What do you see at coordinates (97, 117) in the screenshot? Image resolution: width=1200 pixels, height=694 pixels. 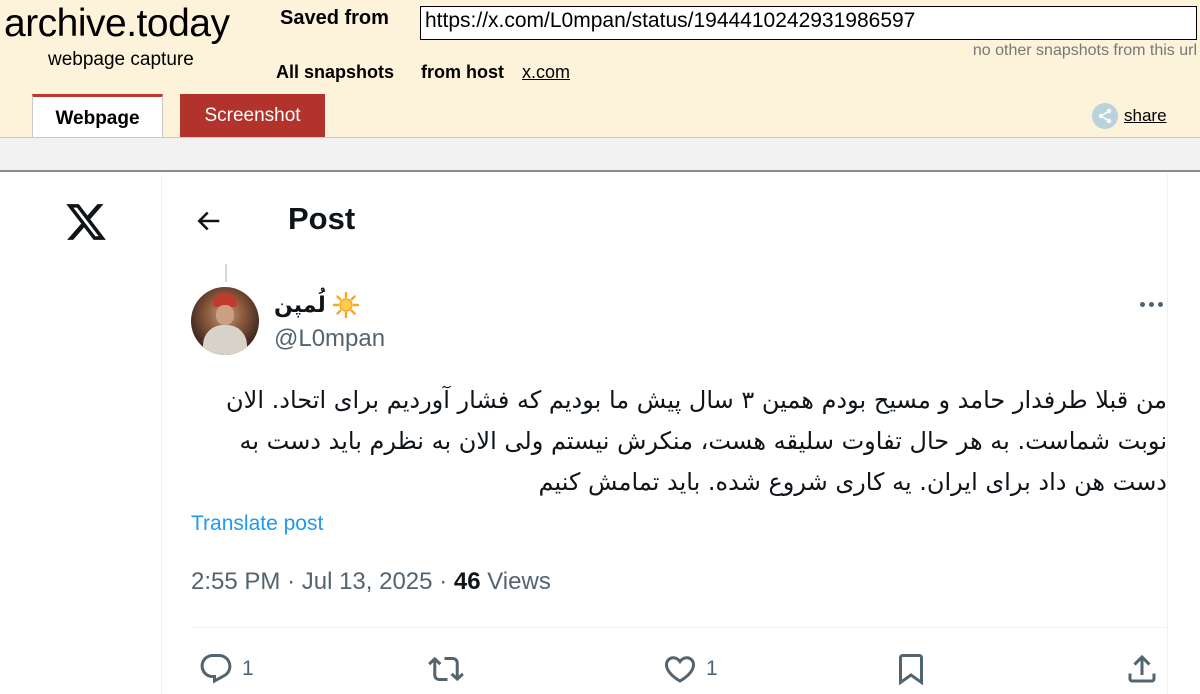 I see `tab-webpage: Webpage` at bounding box center [97, 117].